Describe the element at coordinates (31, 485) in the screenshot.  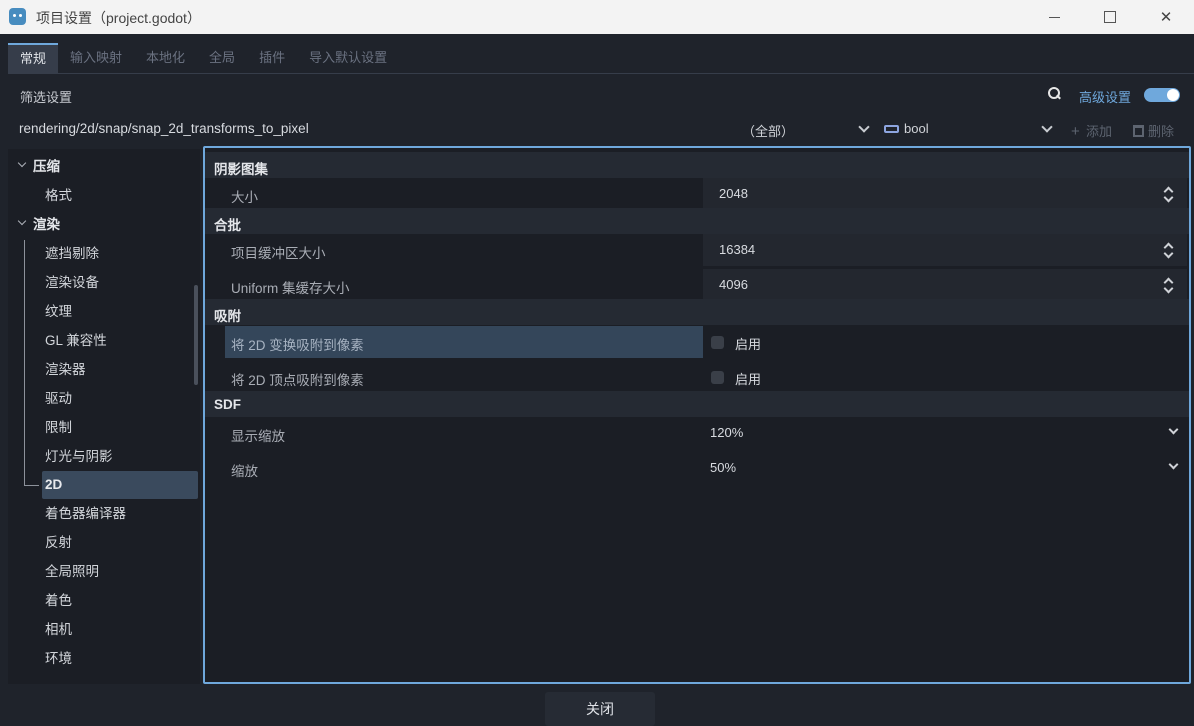
I see `tree-guide-branch` at that location.